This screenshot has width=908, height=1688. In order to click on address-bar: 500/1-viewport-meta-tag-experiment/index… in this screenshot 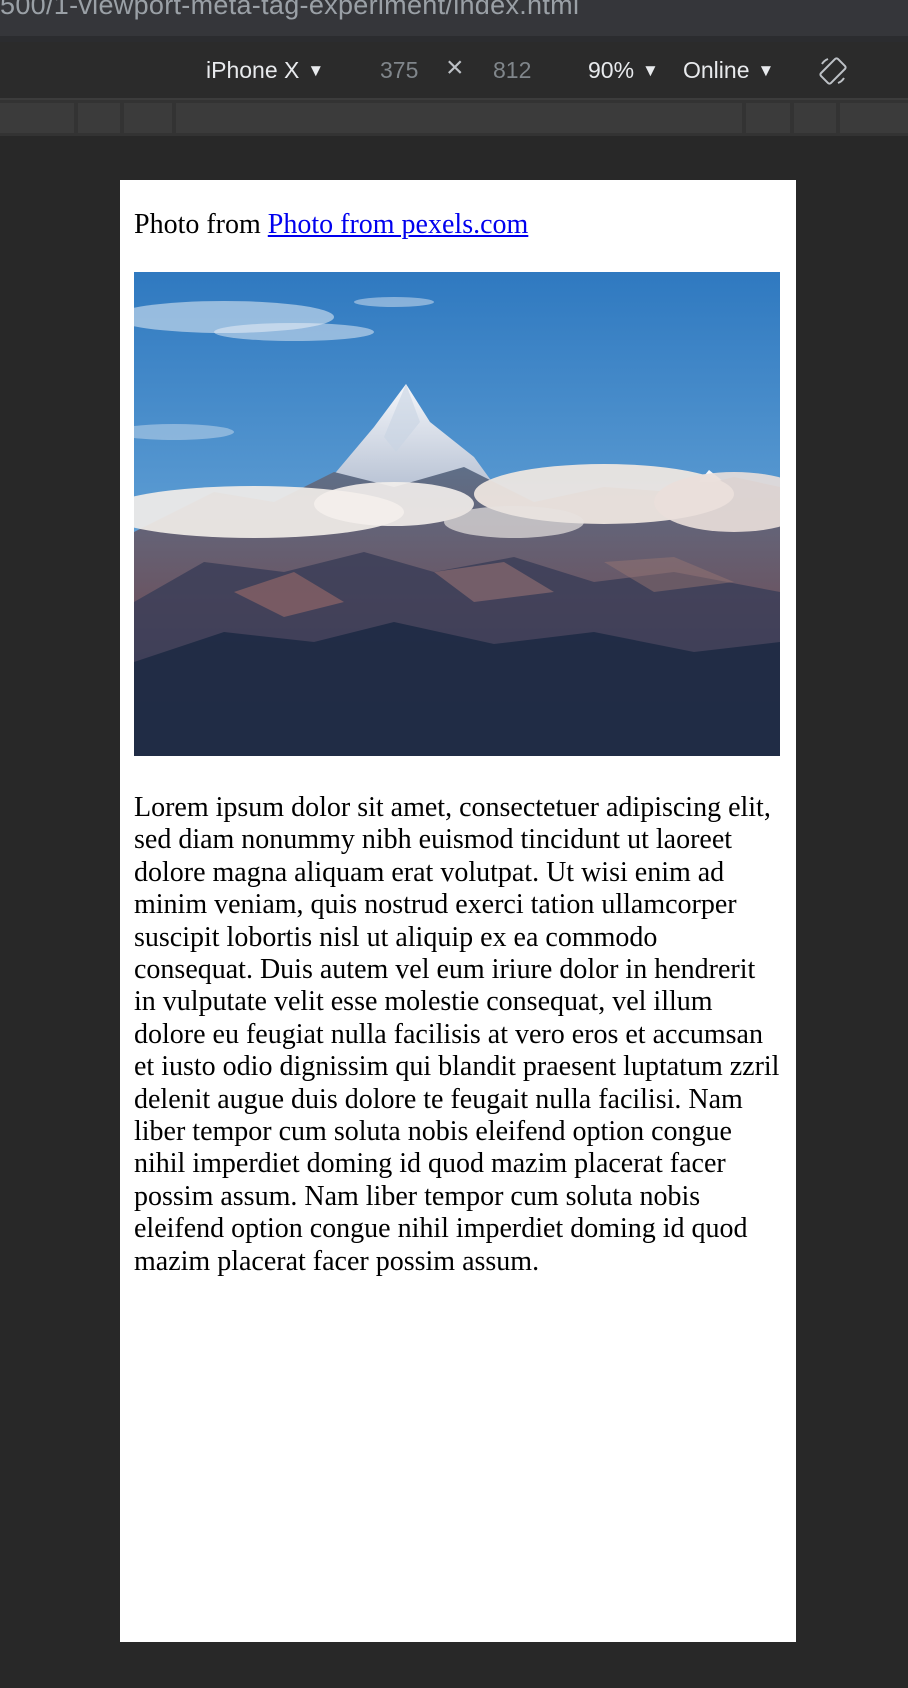, I will do `click(454, 21)`.